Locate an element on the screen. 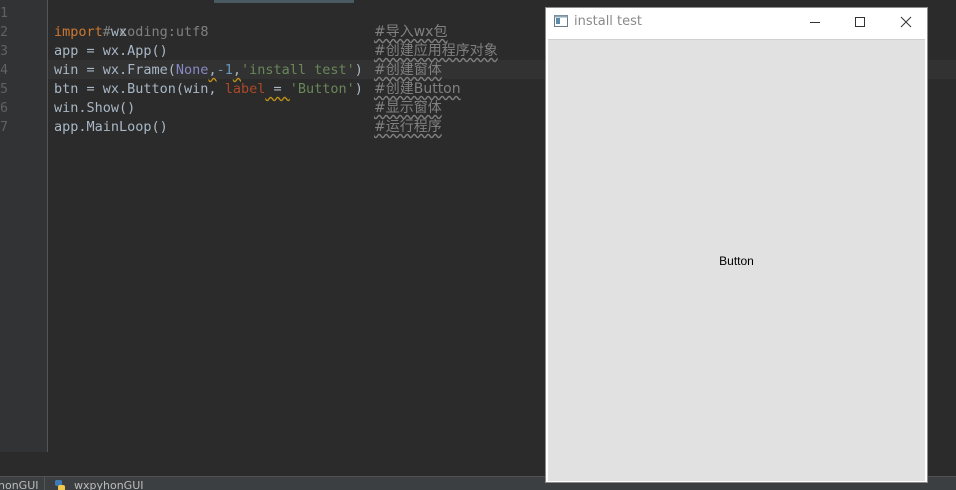 Image resolution: width=956 pixels, height=490 pixels. code-line-4: win = wx.Frame(None,-1,'install test') is located at coordinates (208, 70).